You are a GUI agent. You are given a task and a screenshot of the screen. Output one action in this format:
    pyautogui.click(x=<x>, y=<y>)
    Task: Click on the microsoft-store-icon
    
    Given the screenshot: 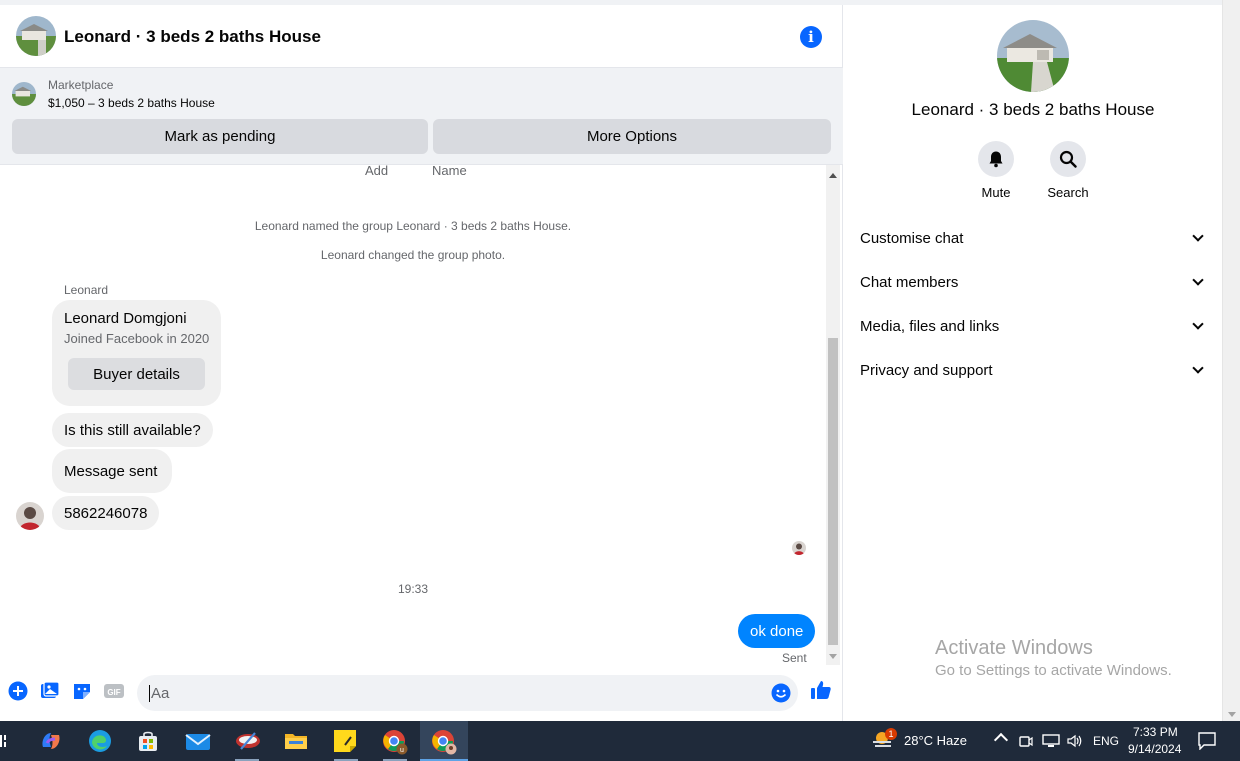 What is the action you would take?
    pyautogui.click(x=148, y=741)
    